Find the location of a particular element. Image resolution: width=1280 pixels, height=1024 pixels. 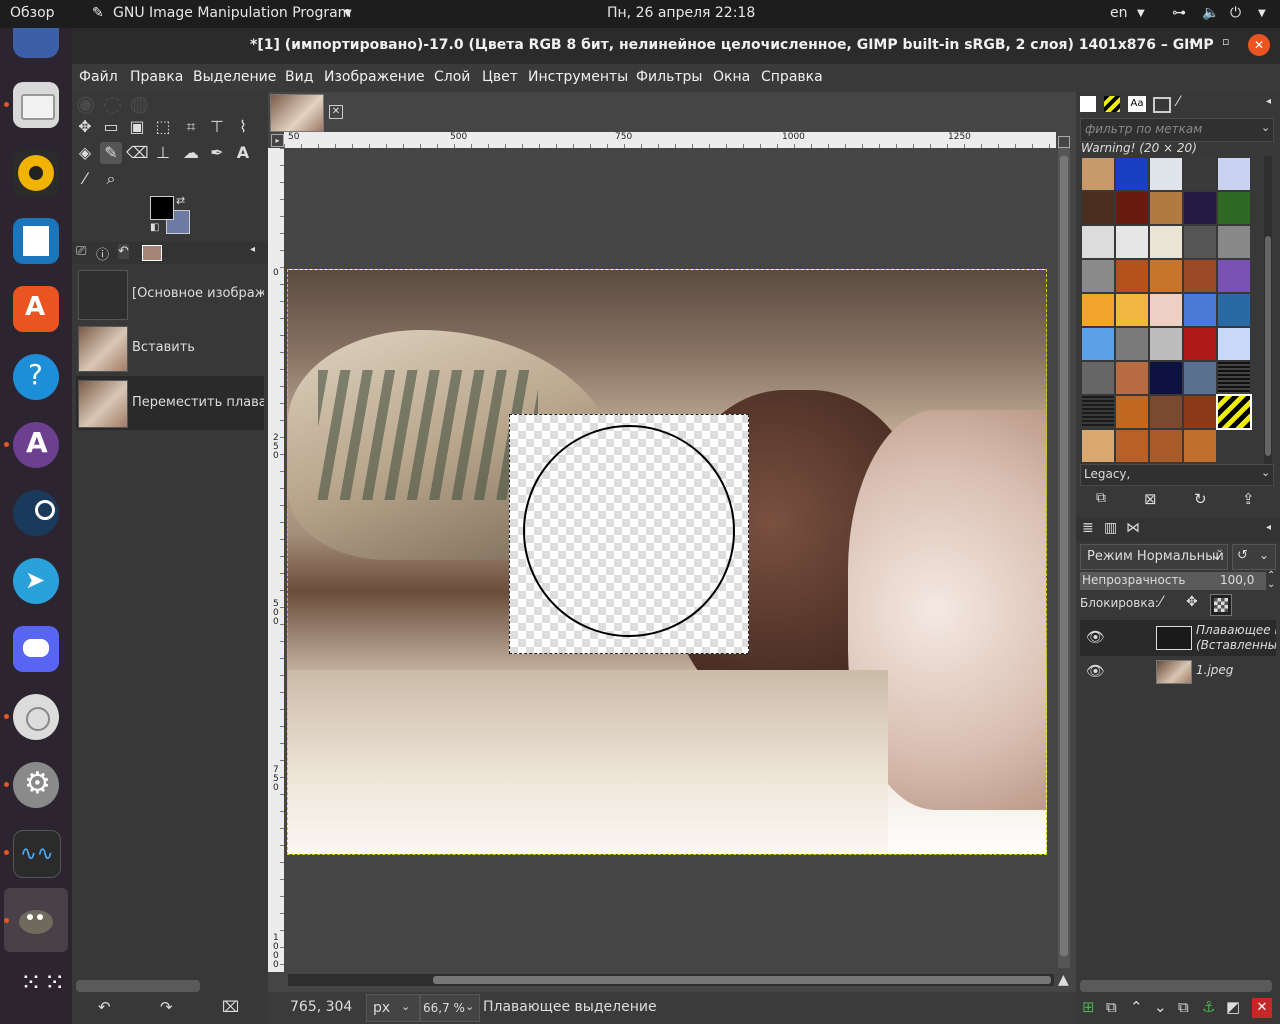

pattern-grid is located at coordinates (1166, 310).